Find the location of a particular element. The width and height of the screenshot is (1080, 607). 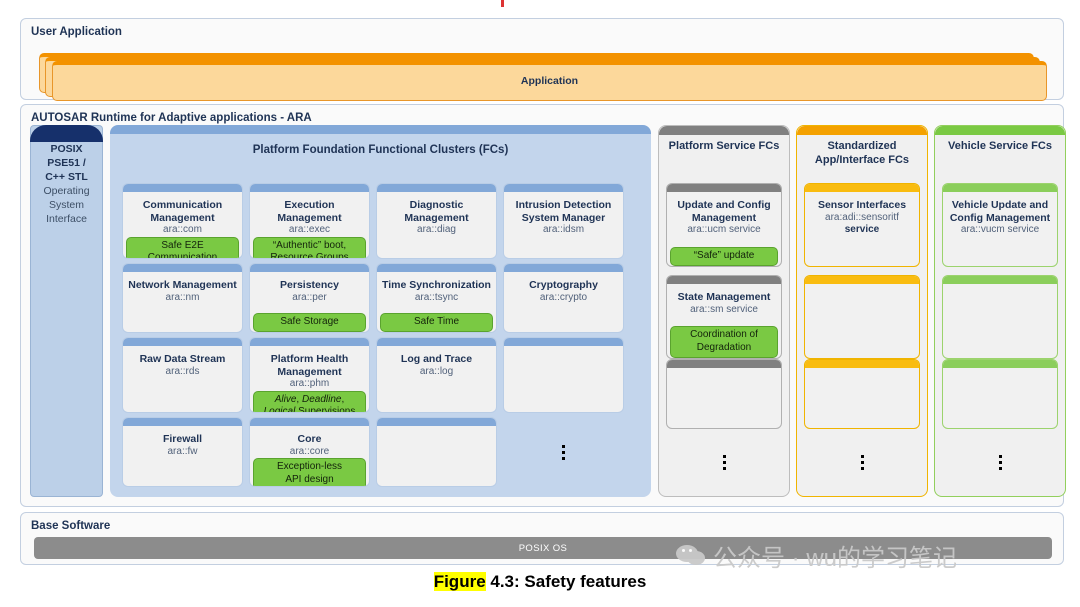

ellipsis-foundation is located at coordinates (563, 452).